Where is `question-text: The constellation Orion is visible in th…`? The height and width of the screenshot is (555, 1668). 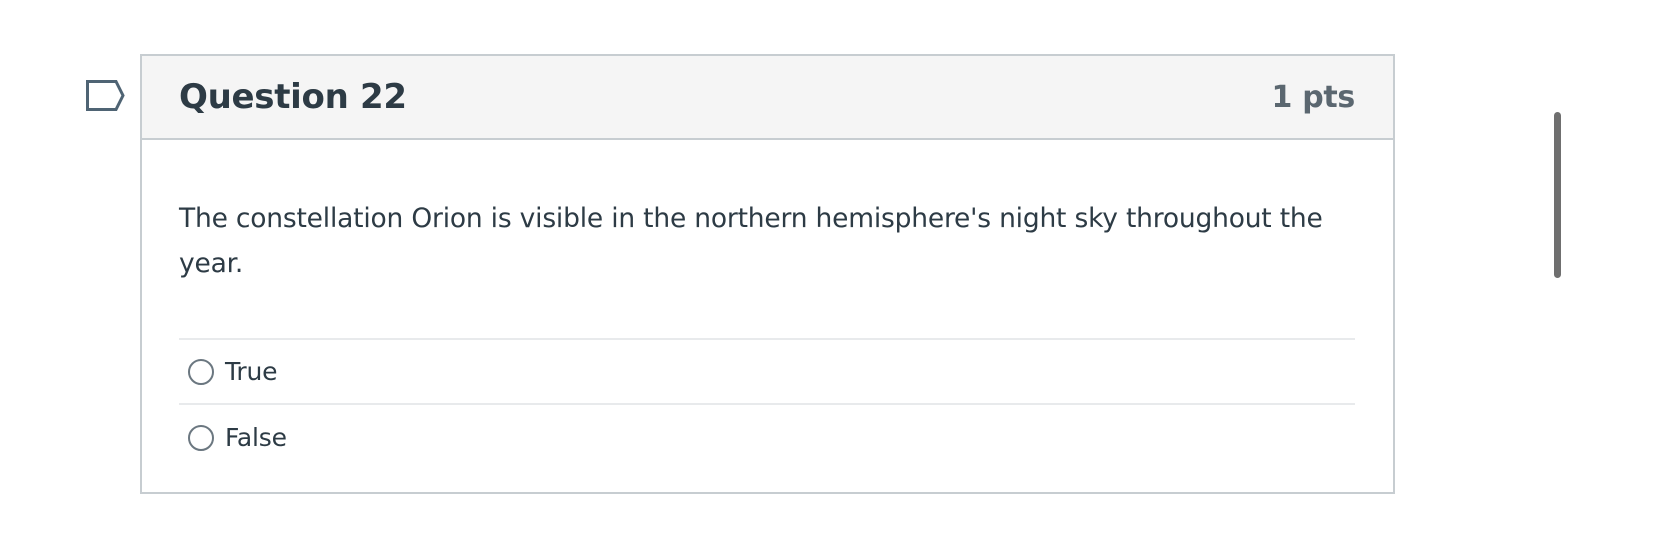 question-text: The constellation Orion is visible in th… is located at coordinates (751, 241).